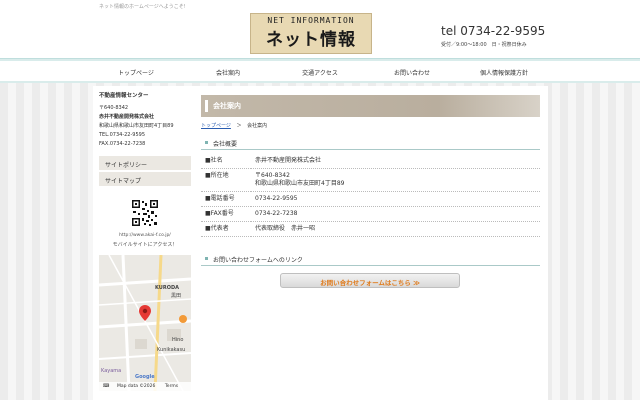 The image size is (640, 400). Describe the element at coordinates (370, 143) in the screenshot. I see `section-heading-overview: 会社概要` at that location.